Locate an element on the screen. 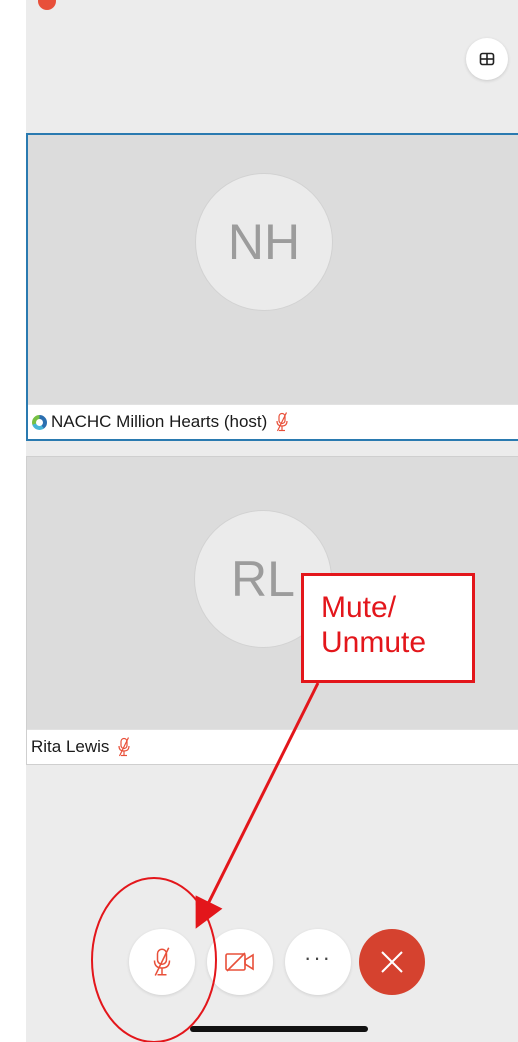 The image size is (518, 1042). more-options-button: ··· is located at coordinates (318, 962).